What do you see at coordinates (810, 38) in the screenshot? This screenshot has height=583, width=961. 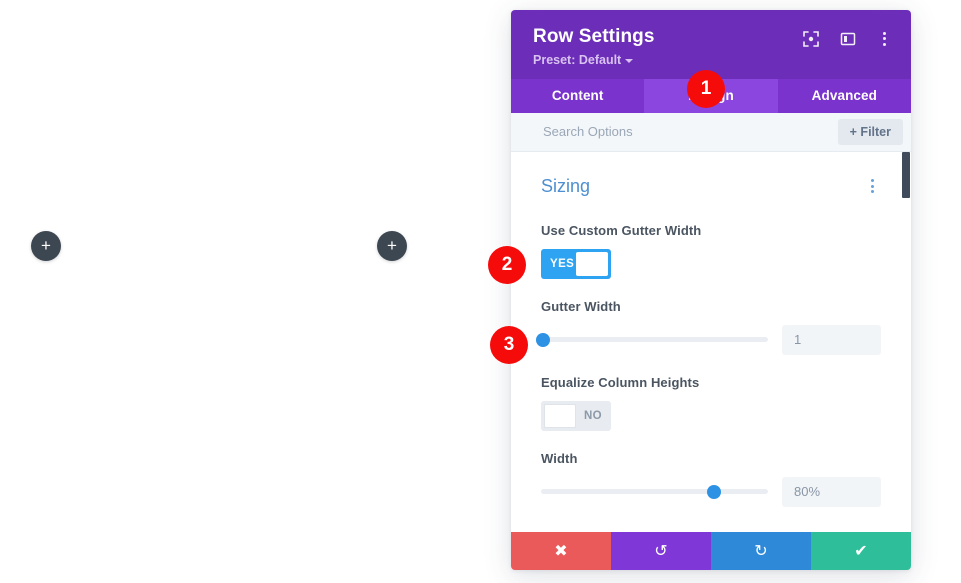 I see `focus-target-icon` at bounding box center [810, 38].